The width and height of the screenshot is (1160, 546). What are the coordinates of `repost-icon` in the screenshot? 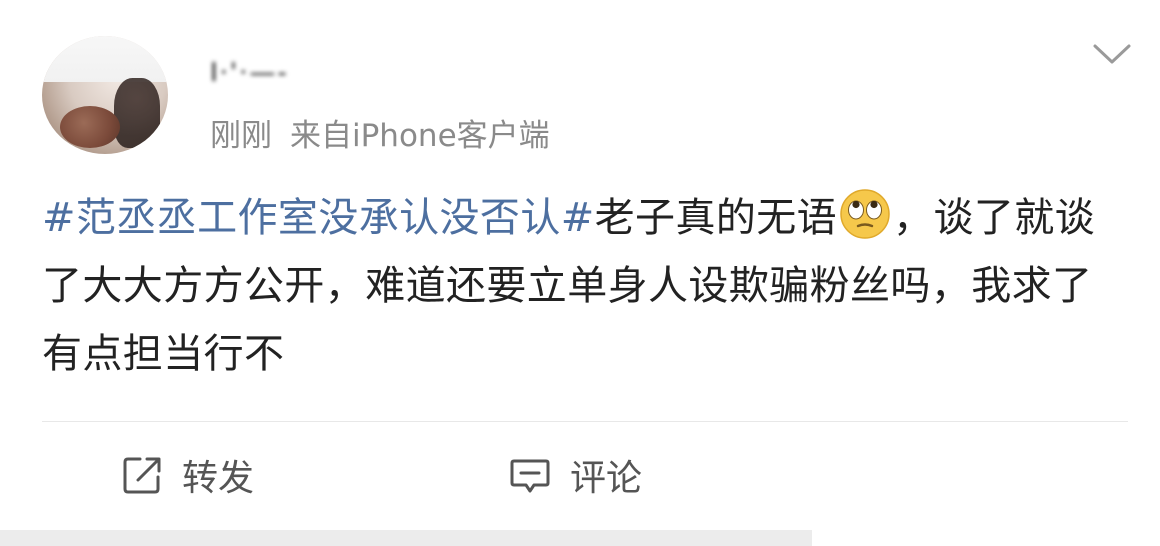 It's located at (142, 475).